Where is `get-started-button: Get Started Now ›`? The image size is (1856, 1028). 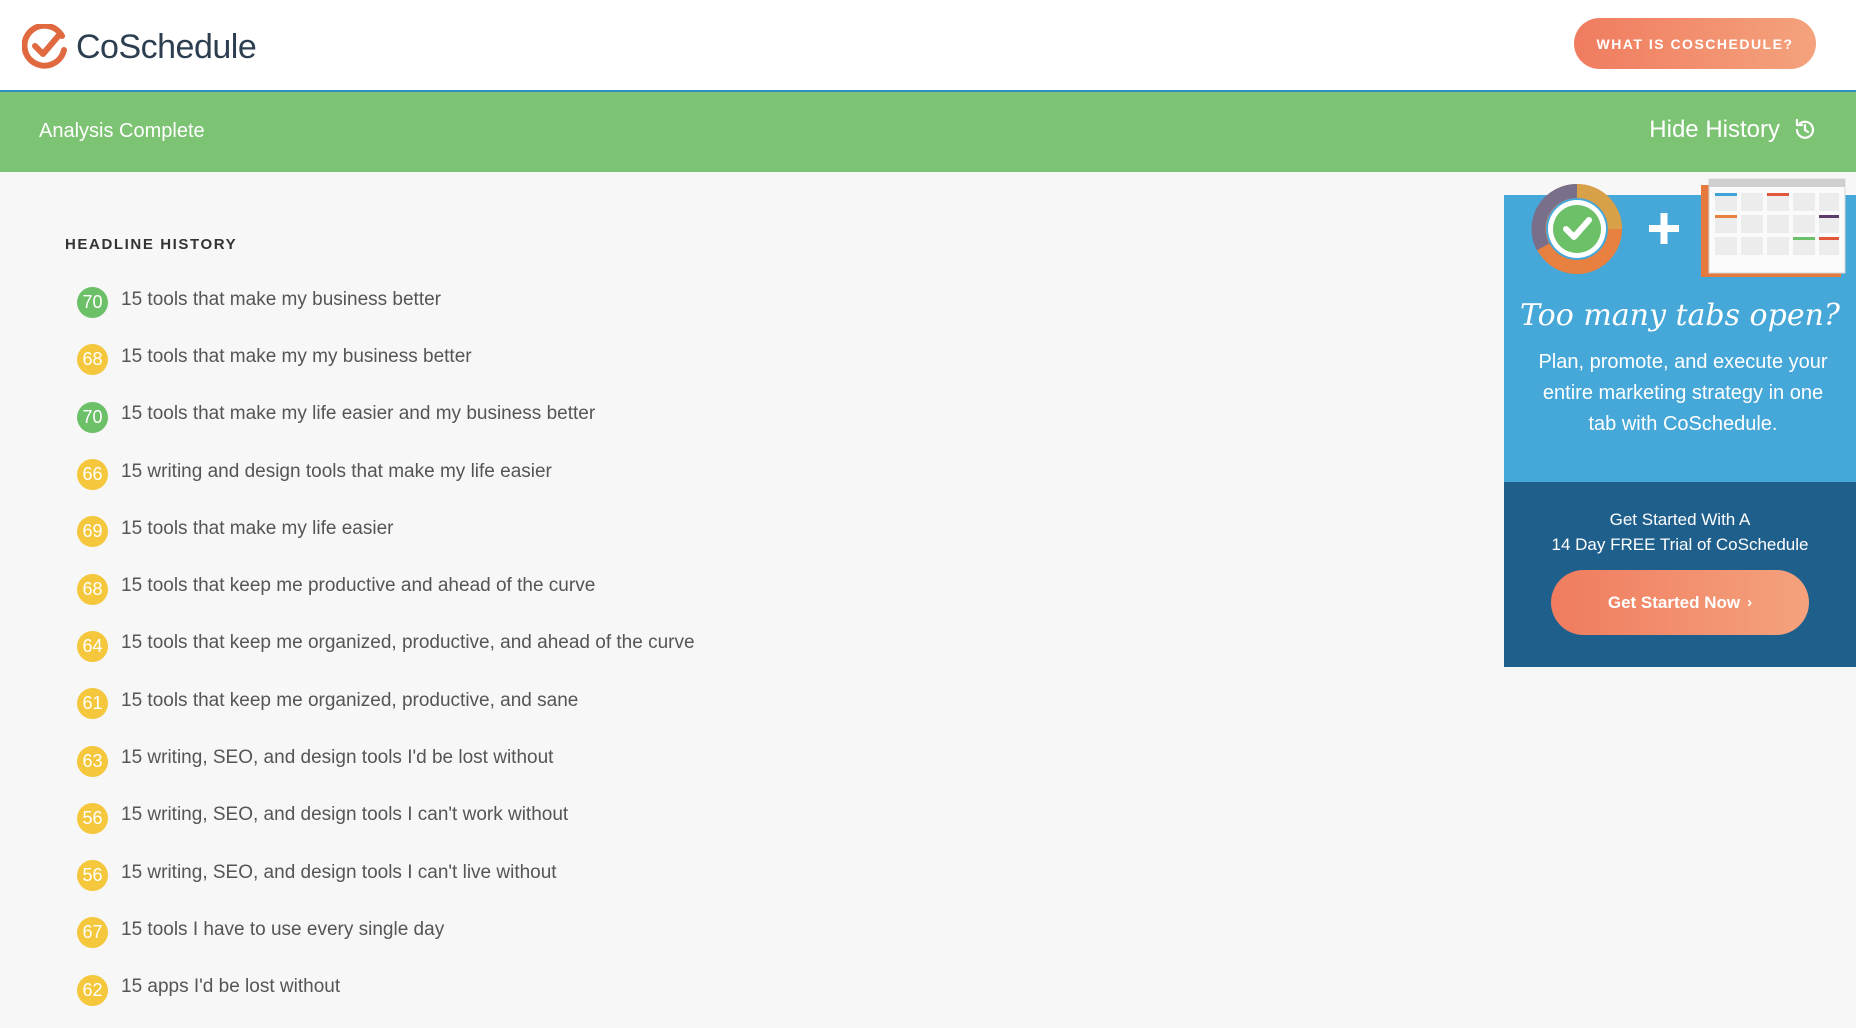 get-started-button: Get Started Now › is located at coordinates (1680, 602).